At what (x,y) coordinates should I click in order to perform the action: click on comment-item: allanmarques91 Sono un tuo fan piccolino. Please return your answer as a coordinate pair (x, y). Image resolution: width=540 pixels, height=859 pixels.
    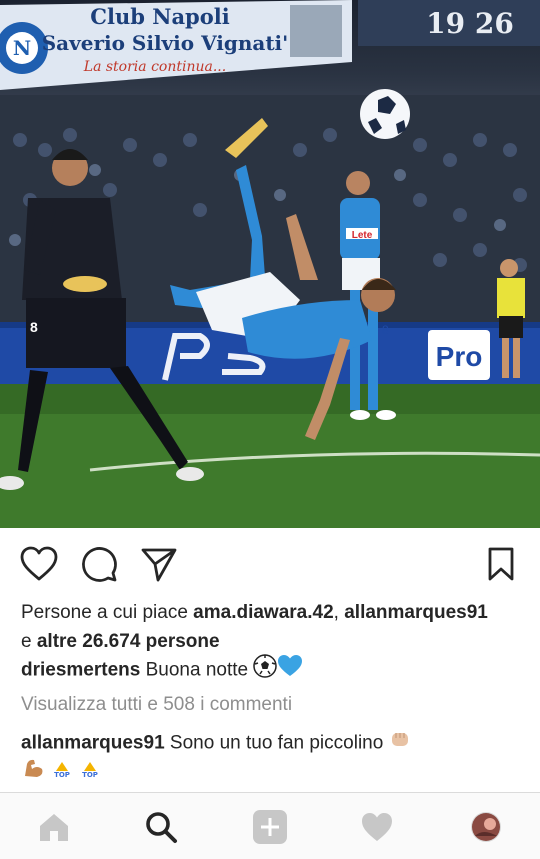
    Looking at the image, I should click on (273, 743).